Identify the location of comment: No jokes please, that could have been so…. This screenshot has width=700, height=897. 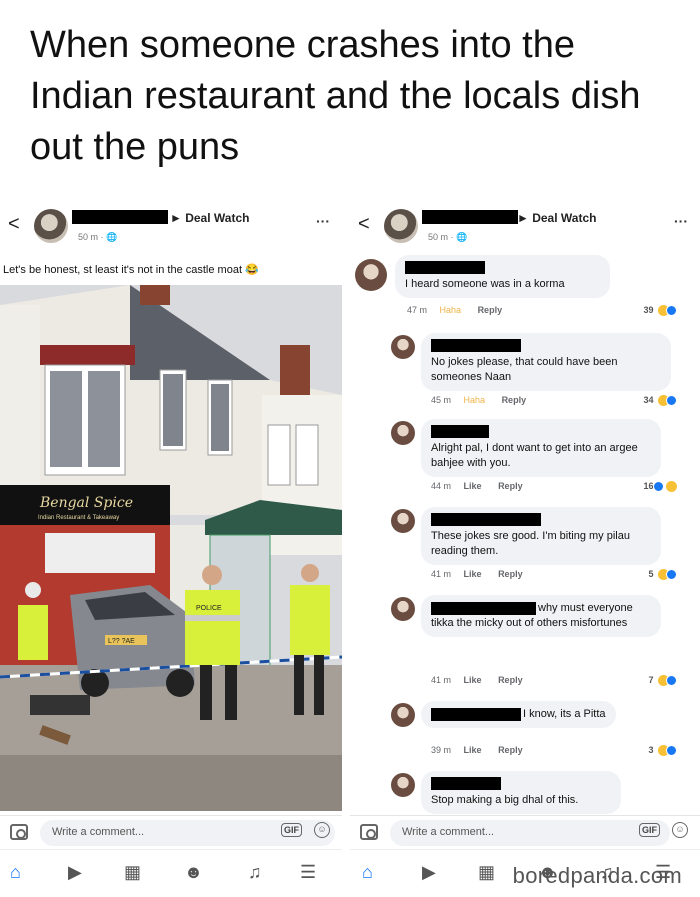
(525, 373).